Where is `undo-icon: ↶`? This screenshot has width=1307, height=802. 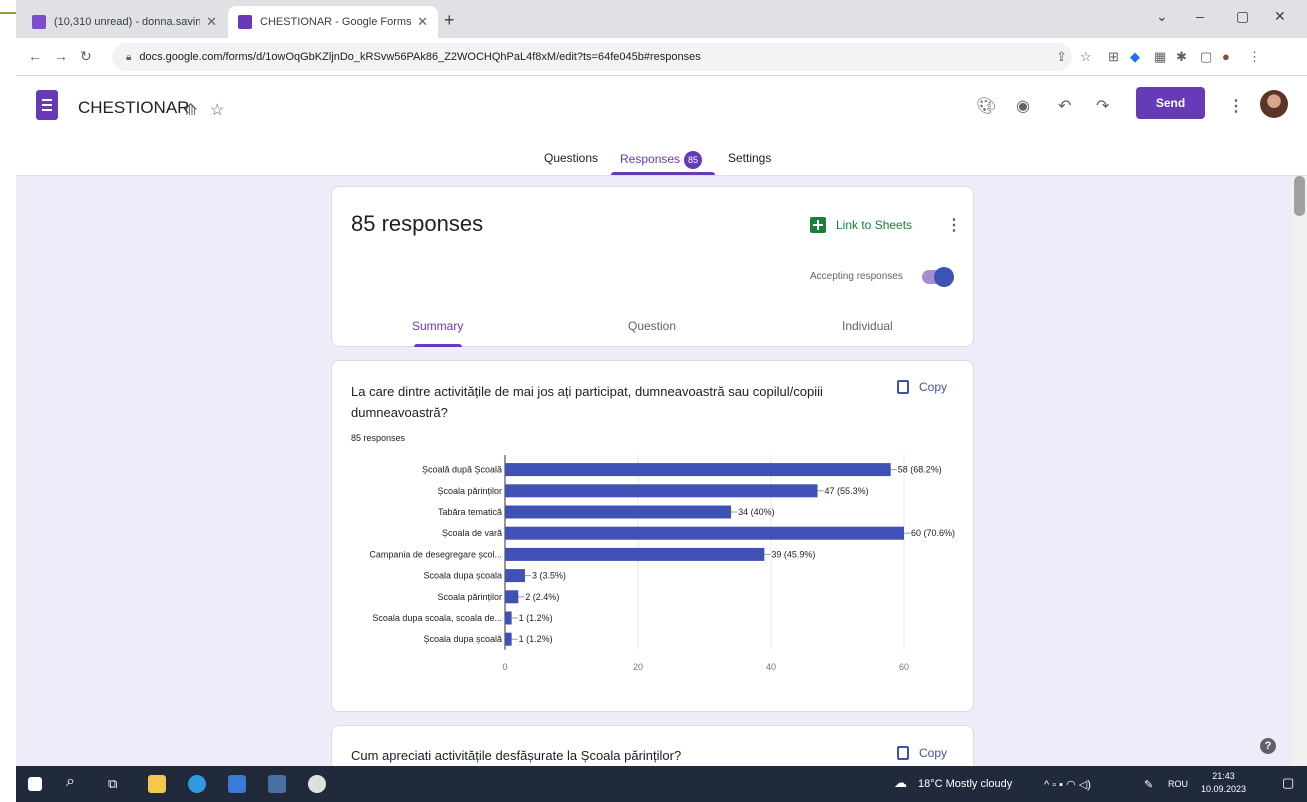
undo-icon: ↶ is located at coordinates (1064, 106).